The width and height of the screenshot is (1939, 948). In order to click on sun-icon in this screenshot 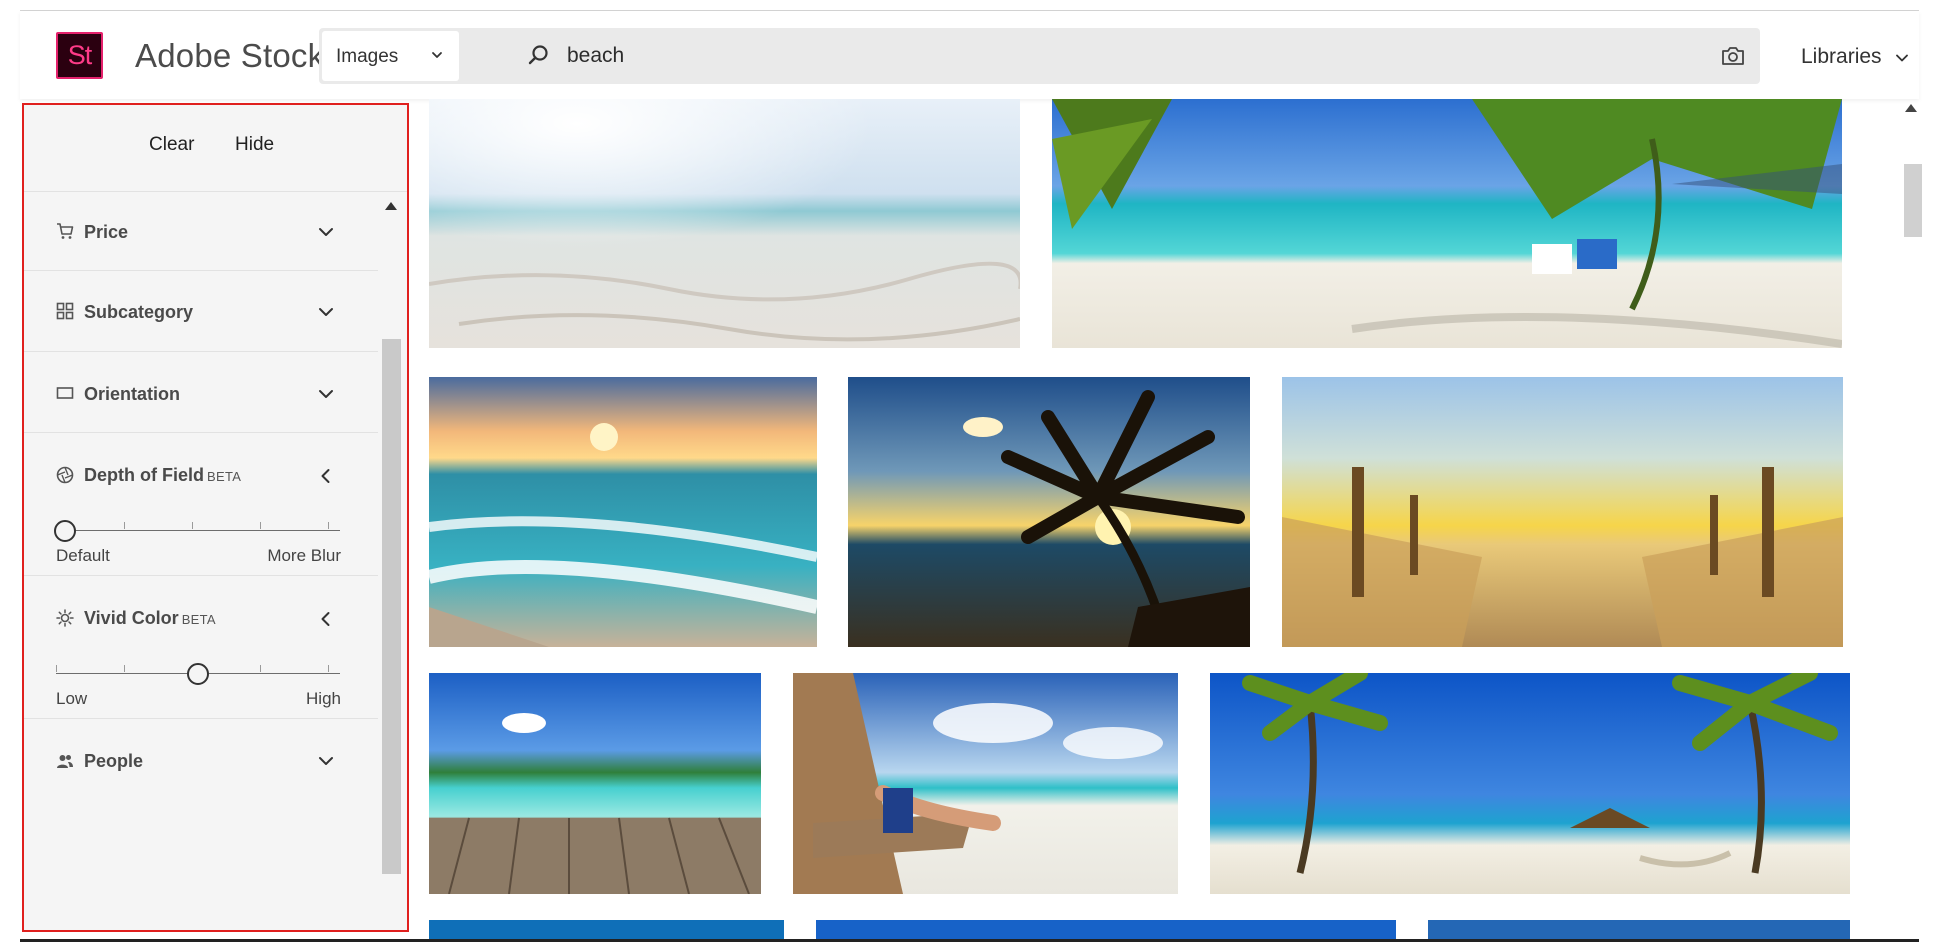, I will do `click(65, 618)`.